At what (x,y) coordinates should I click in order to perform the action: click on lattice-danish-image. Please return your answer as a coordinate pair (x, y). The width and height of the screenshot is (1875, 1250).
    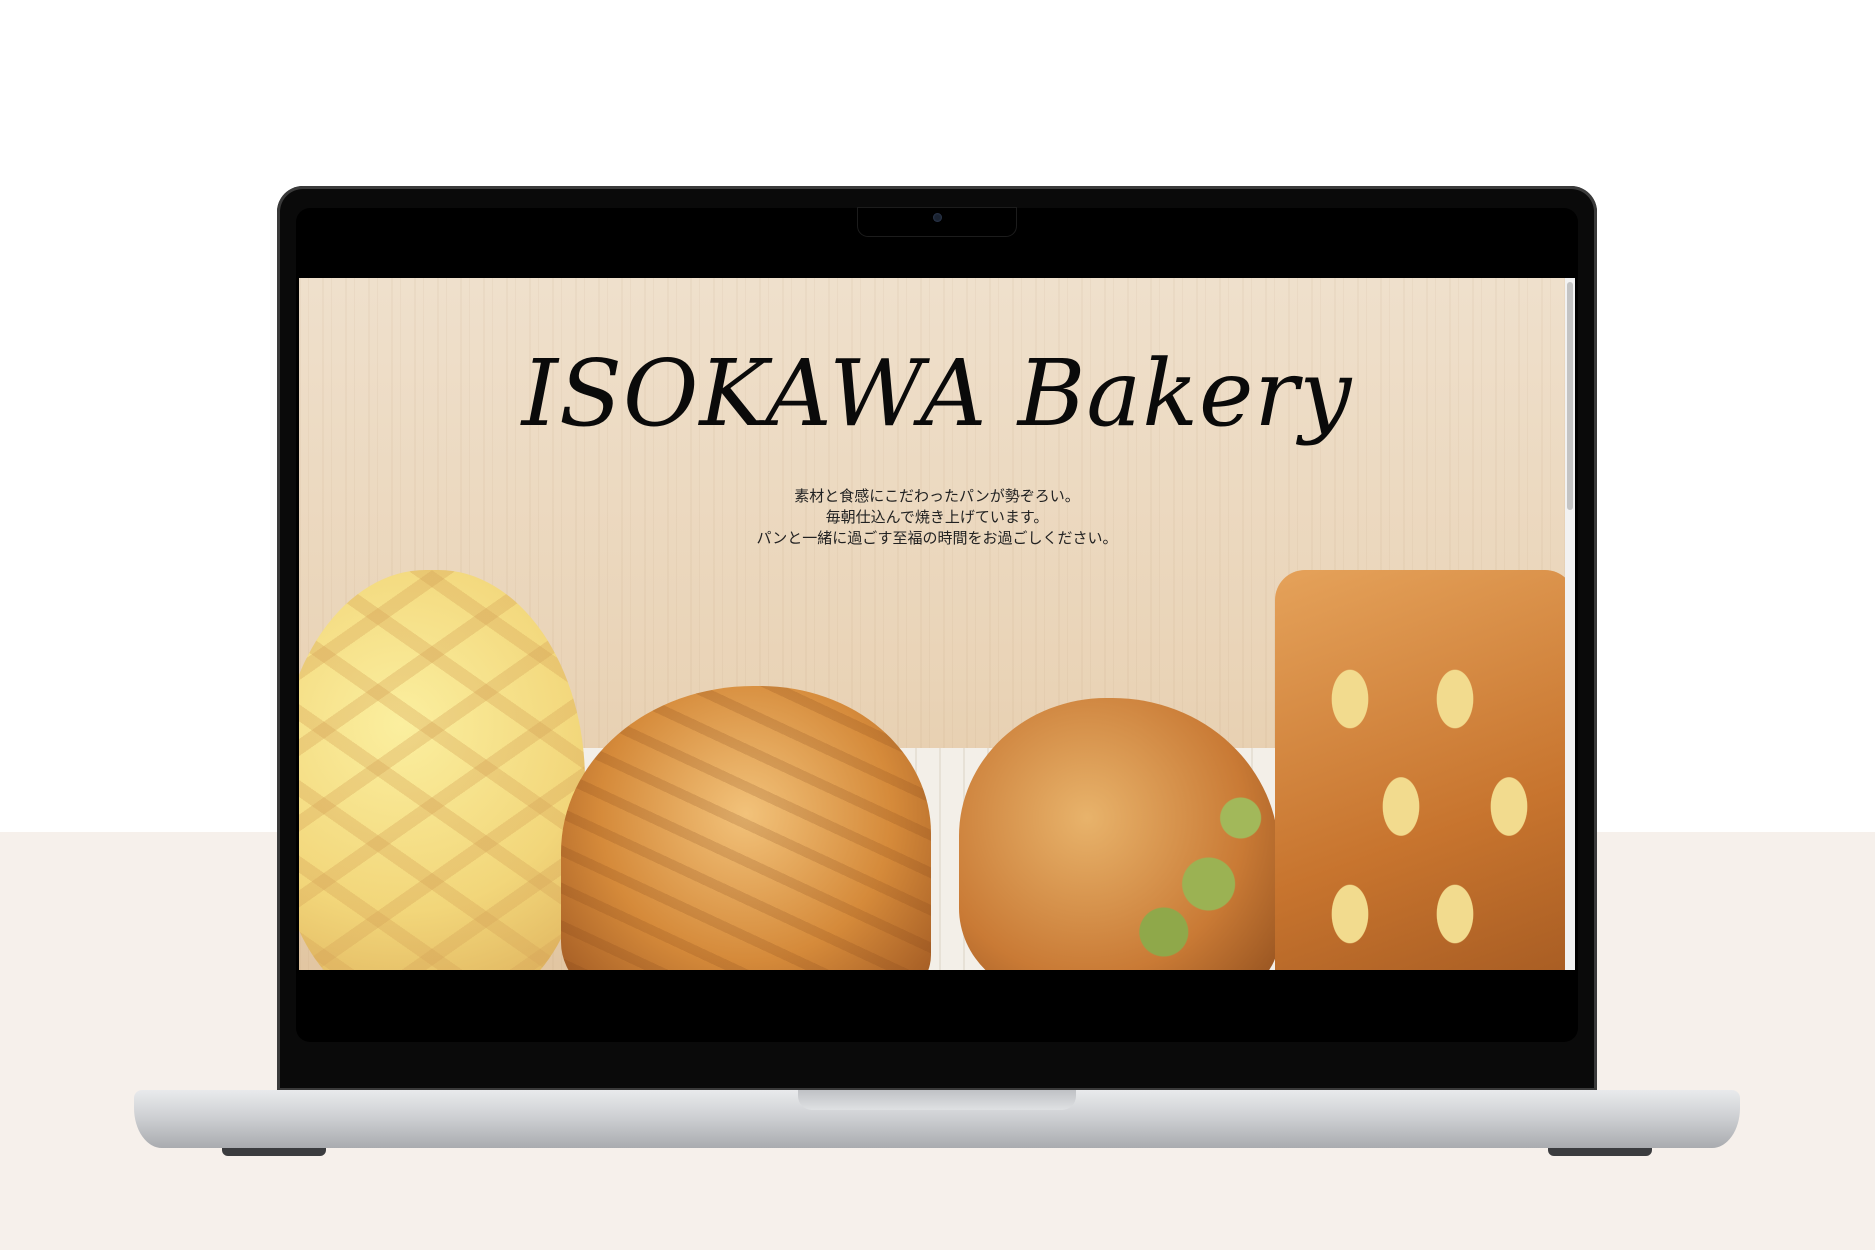
    Looking at the image, I should click on (1425, 770).